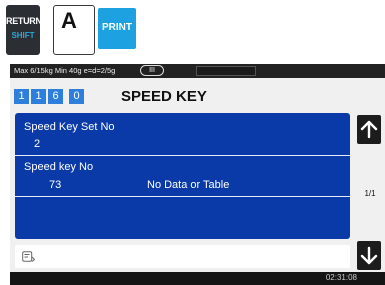 The width and height of the screenshot is (385, 285). I want to click on print-key: PRINT, so click(117, 28).